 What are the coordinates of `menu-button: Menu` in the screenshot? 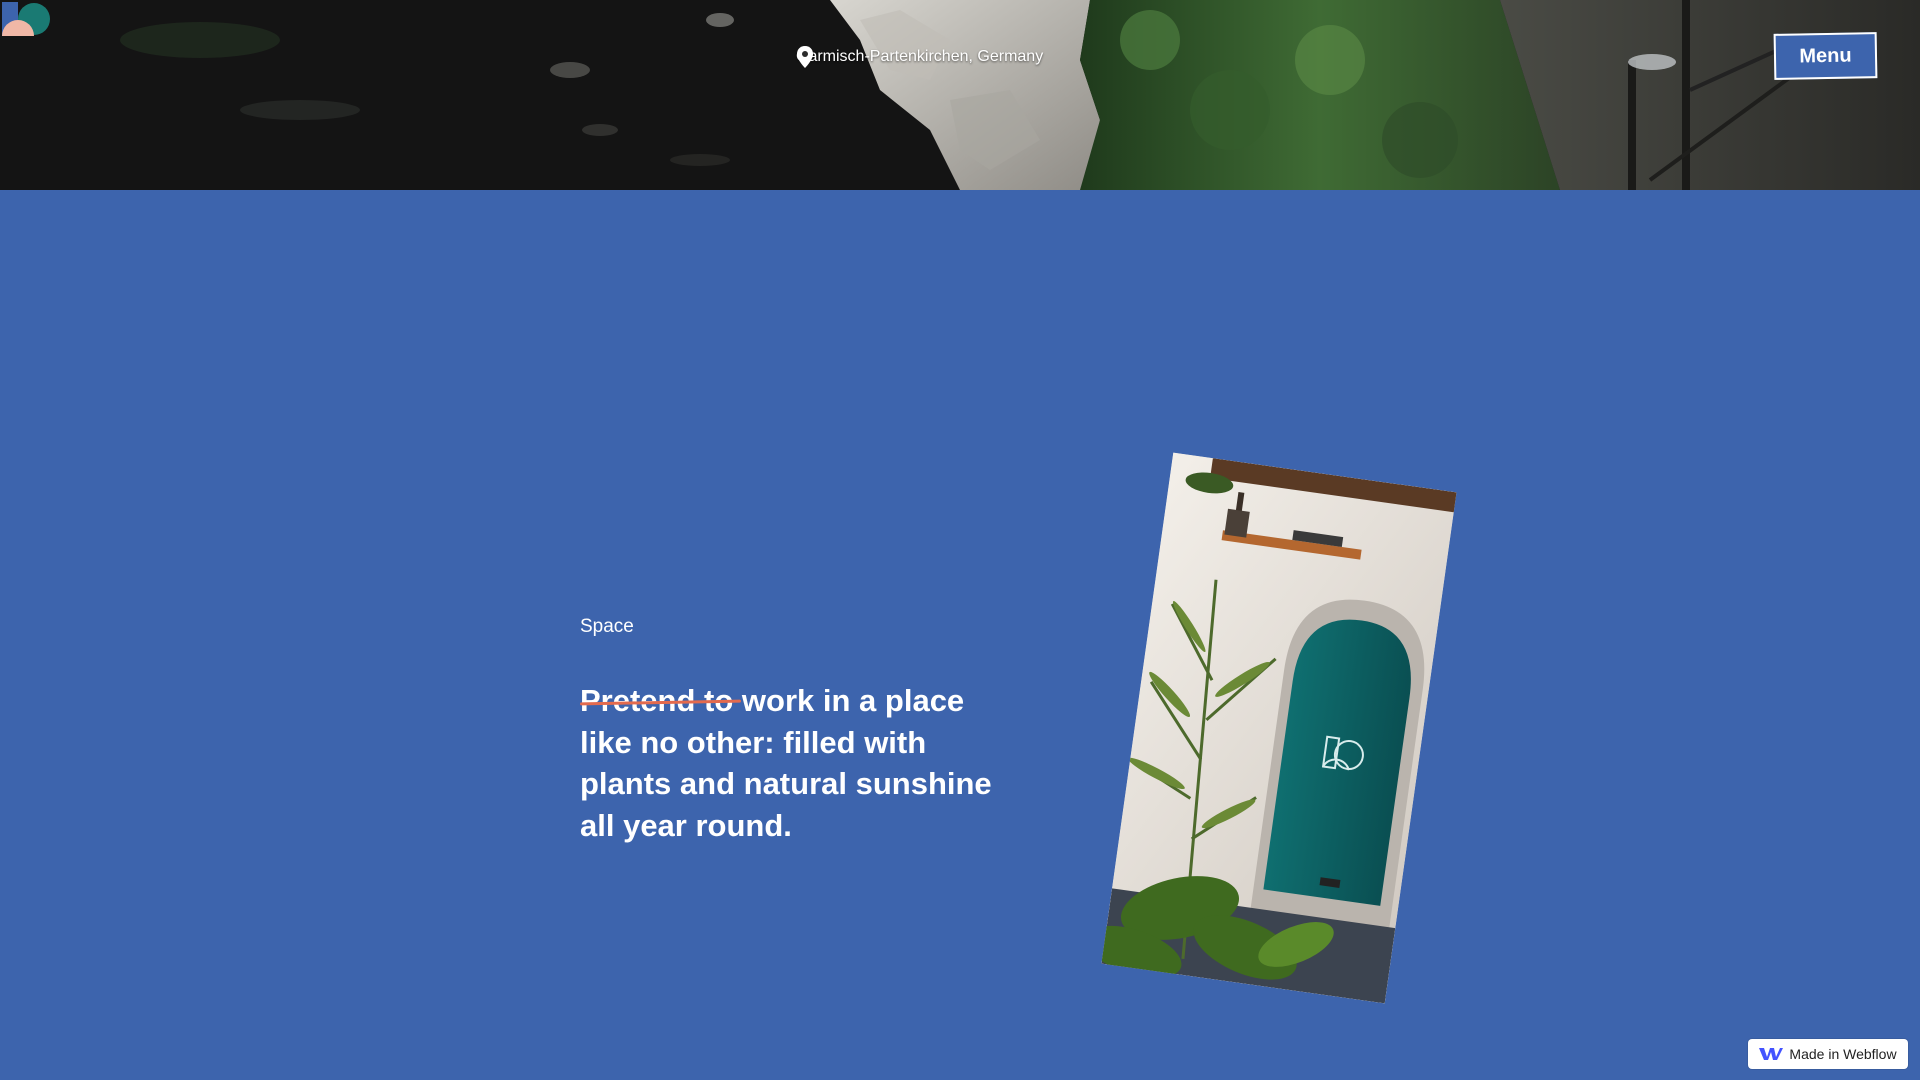 It's located at (1825, 56).